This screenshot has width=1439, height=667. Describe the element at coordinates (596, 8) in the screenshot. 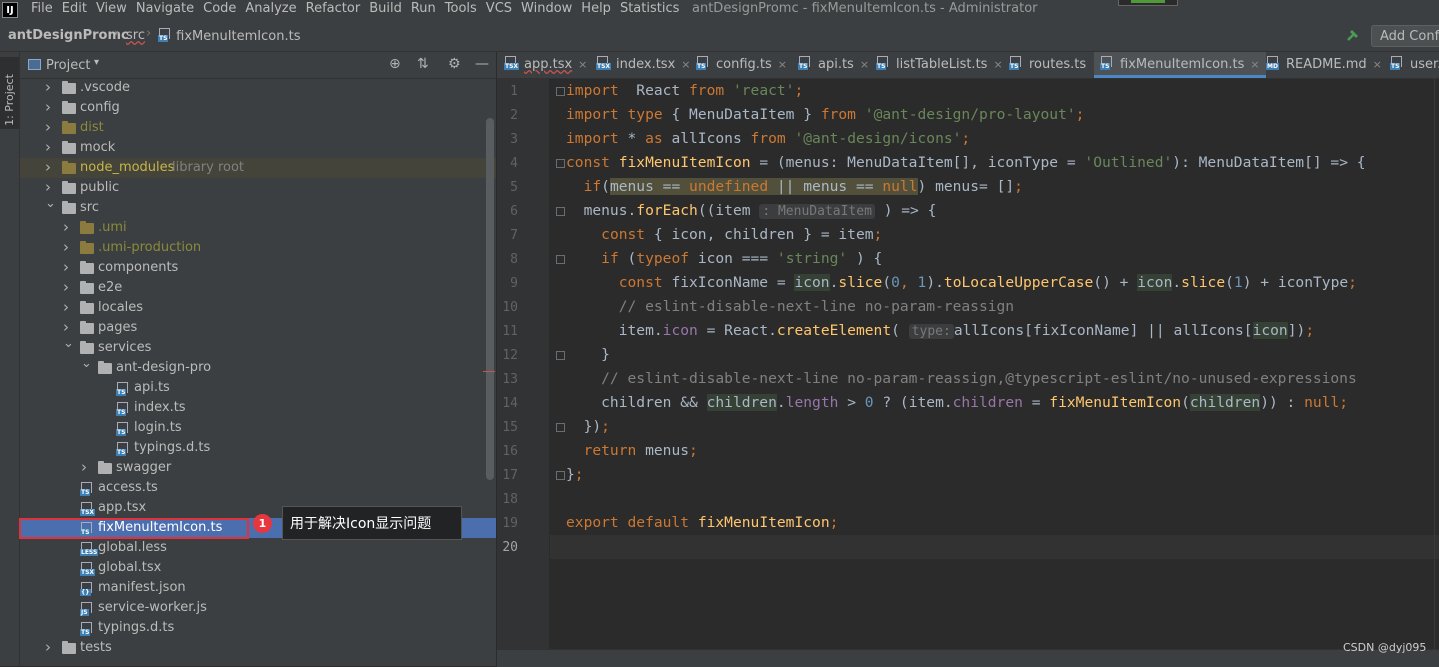

I see `menu-help: Help` at that location.